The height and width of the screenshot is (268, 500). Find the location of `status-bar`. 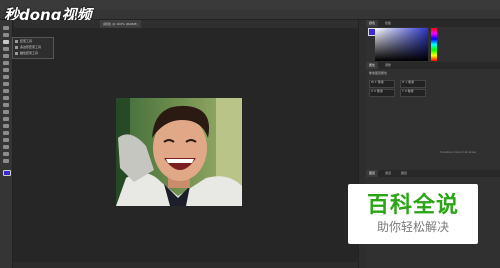

status-bar is located at coordinates (185, 265).